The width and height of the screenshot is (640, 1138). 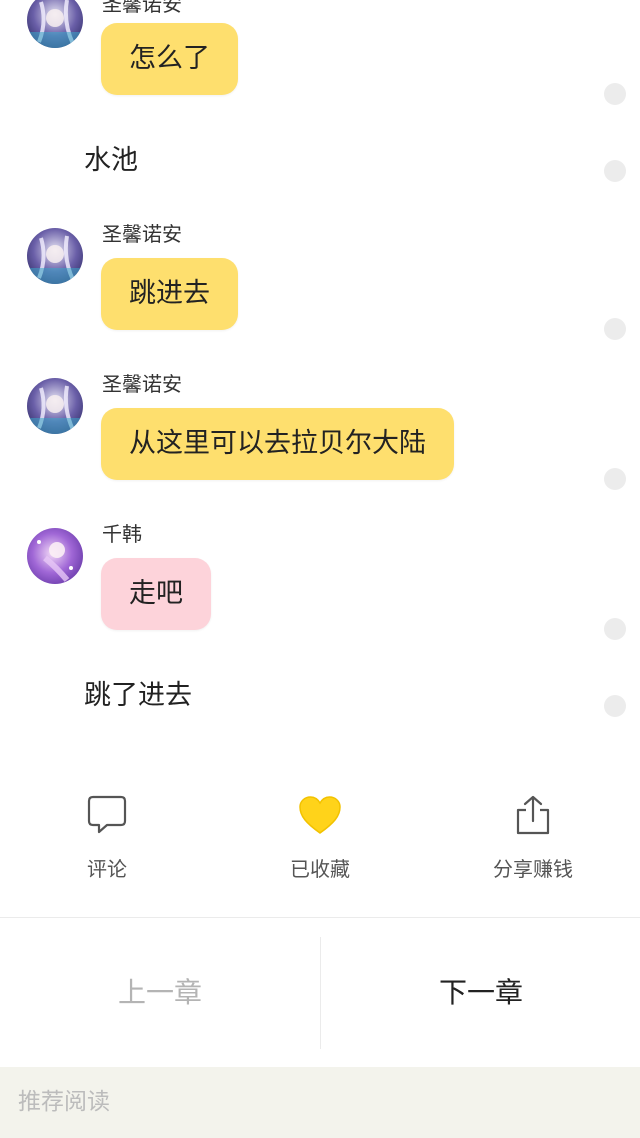 What do you see at coordinates (138, 695) in the screenshot?
I see `narration-text: 跳了进去` at bounding box center [138, 695].